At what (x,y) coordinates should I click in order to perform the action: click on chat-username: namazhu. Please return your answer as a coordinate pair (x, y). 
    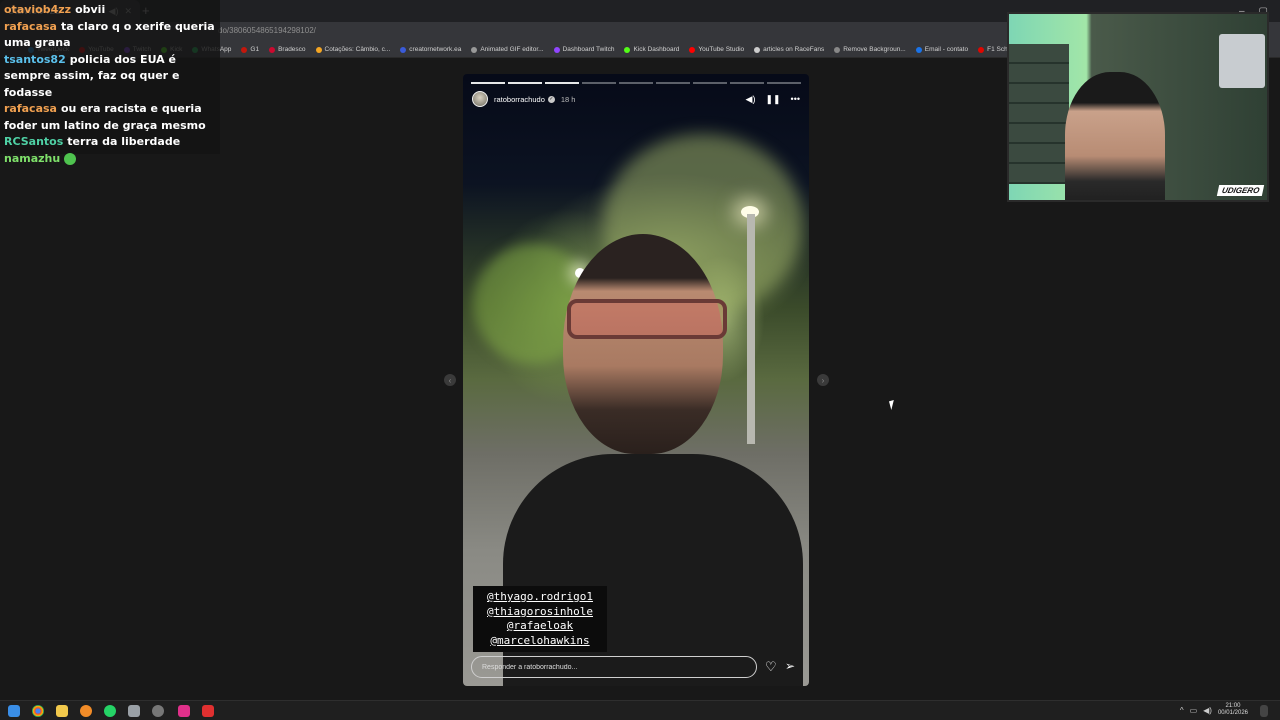
    Looking at the image, I should click on (32, 158).